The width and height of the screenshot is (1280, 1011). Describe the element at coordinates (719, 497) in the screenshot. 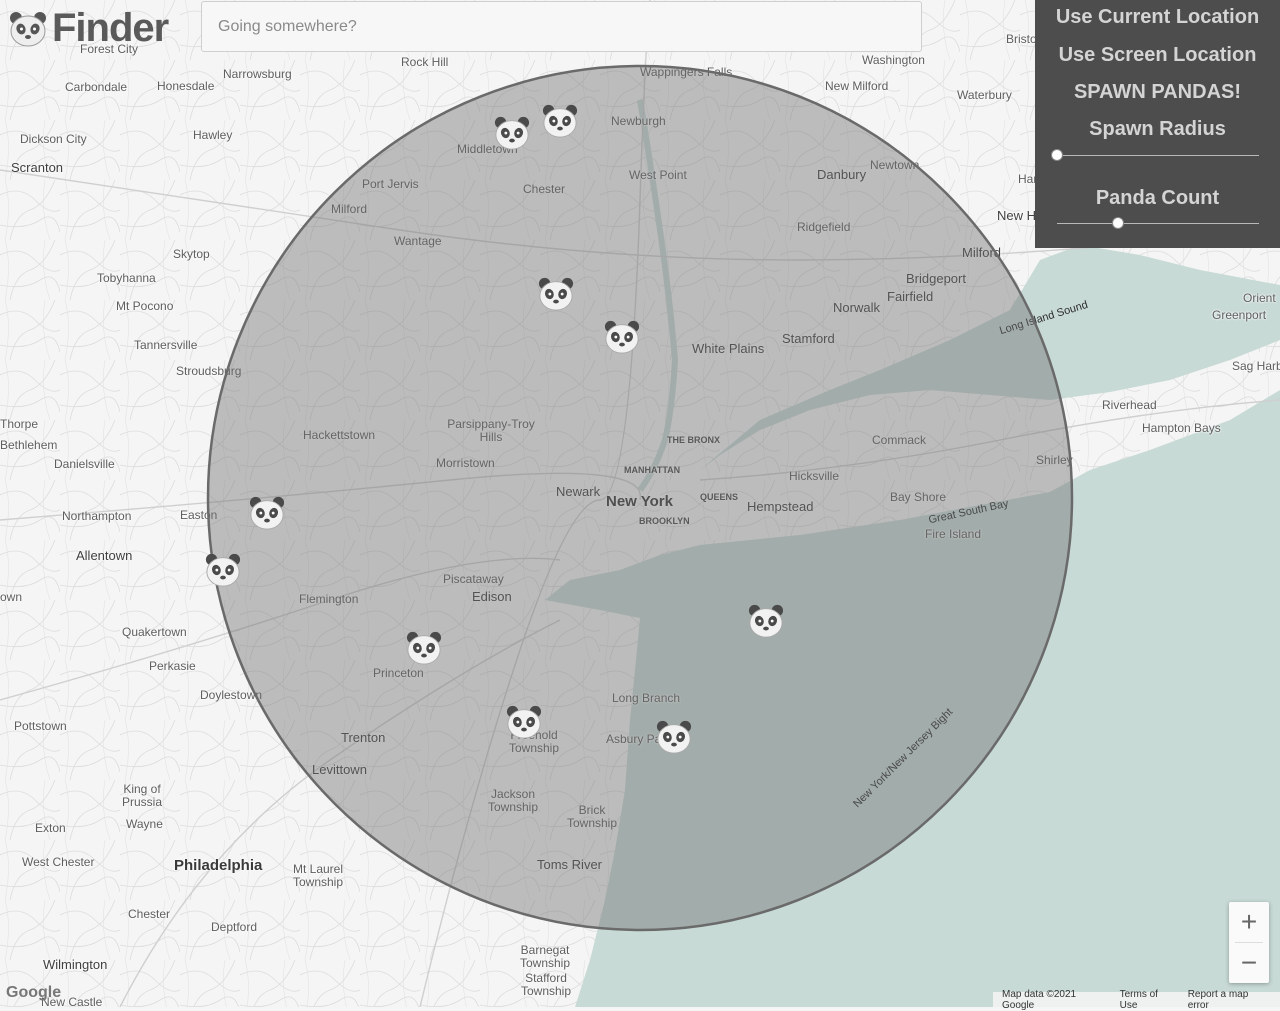

I see `place-label: QUEENS` at that location.